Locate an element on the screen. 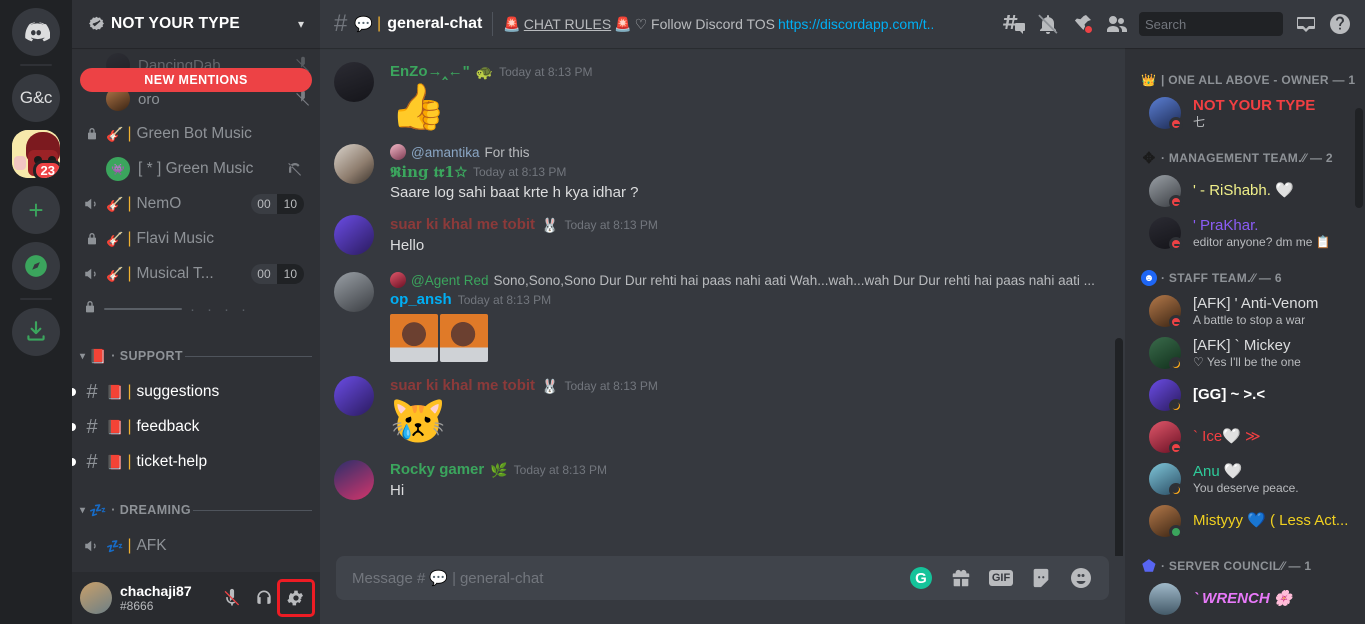 The width and height of the screenshot is (1365, 624). message-author: op_ansh is located at coordinates (421, 300).